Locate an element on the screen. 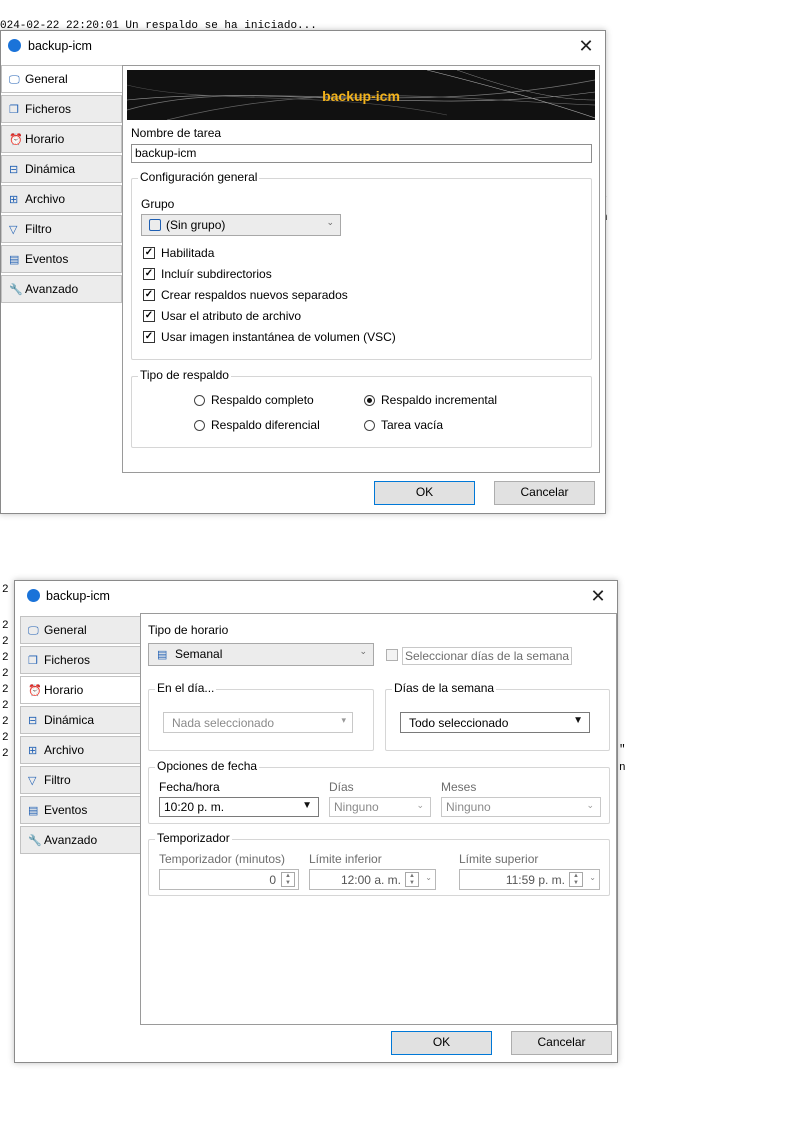  lower-limit-value: 12:00 a. m. is located at coordinates (370, 880).